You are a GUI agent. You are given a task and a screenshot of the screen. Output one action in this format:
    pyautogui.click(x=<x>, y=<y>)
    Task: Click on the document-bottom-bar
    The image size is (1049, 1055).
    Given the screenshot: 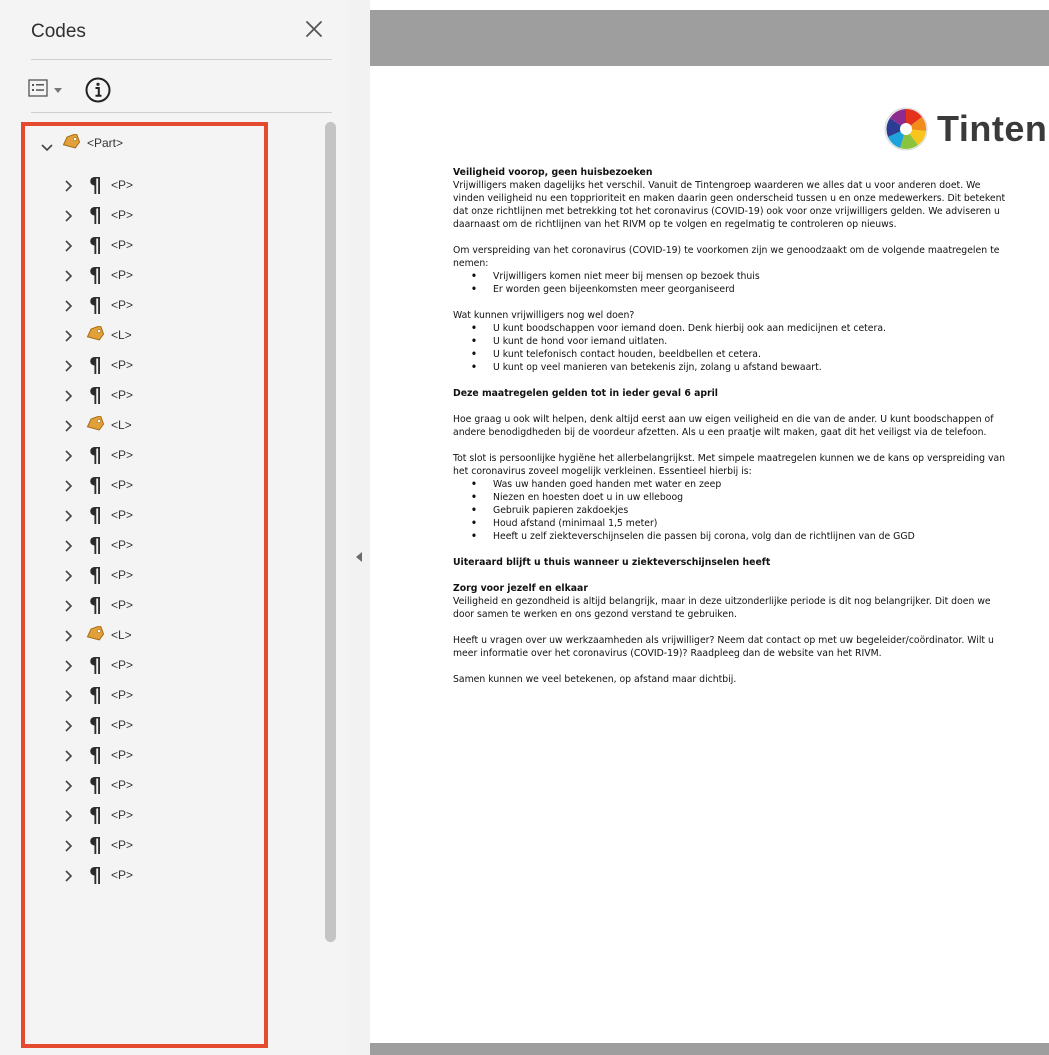 What is the action you would take?
    pyautogui.click(x=709, y=1049)
    